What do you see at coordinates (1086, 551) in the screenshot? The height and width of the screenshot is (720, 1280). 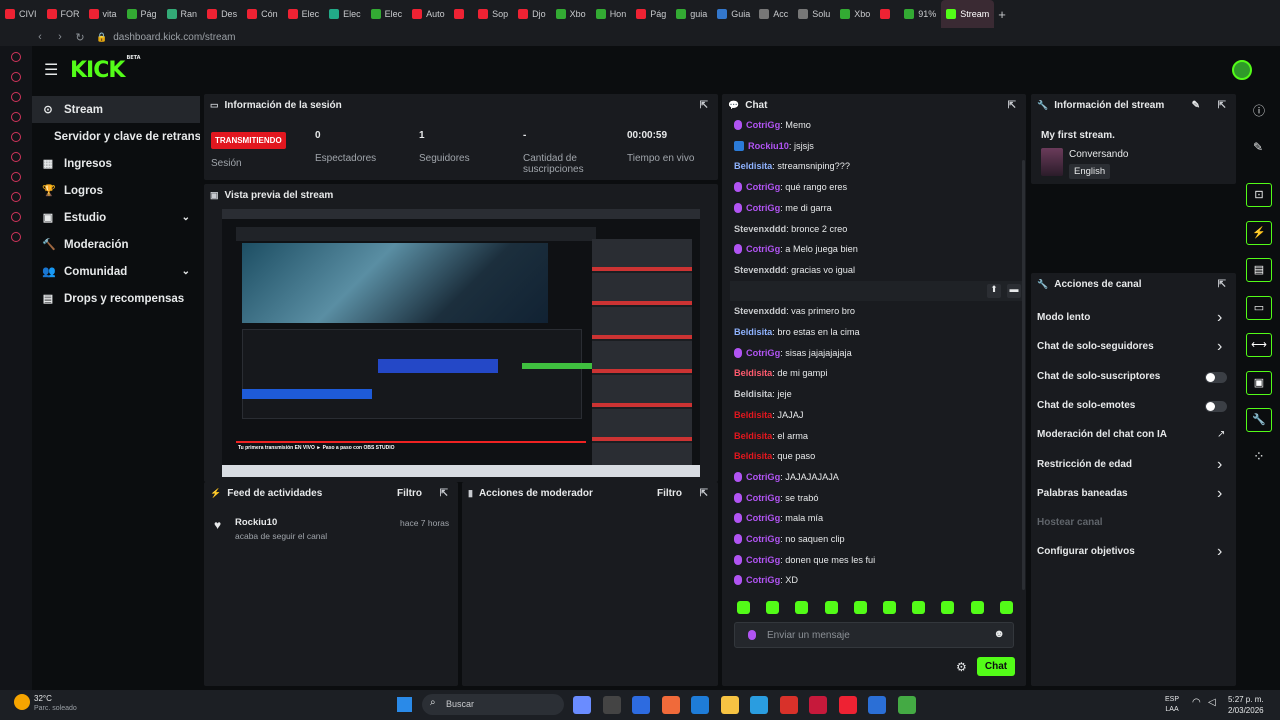 I see `channel-action: Configurar objetivos` at bounding box center [1086, 551].